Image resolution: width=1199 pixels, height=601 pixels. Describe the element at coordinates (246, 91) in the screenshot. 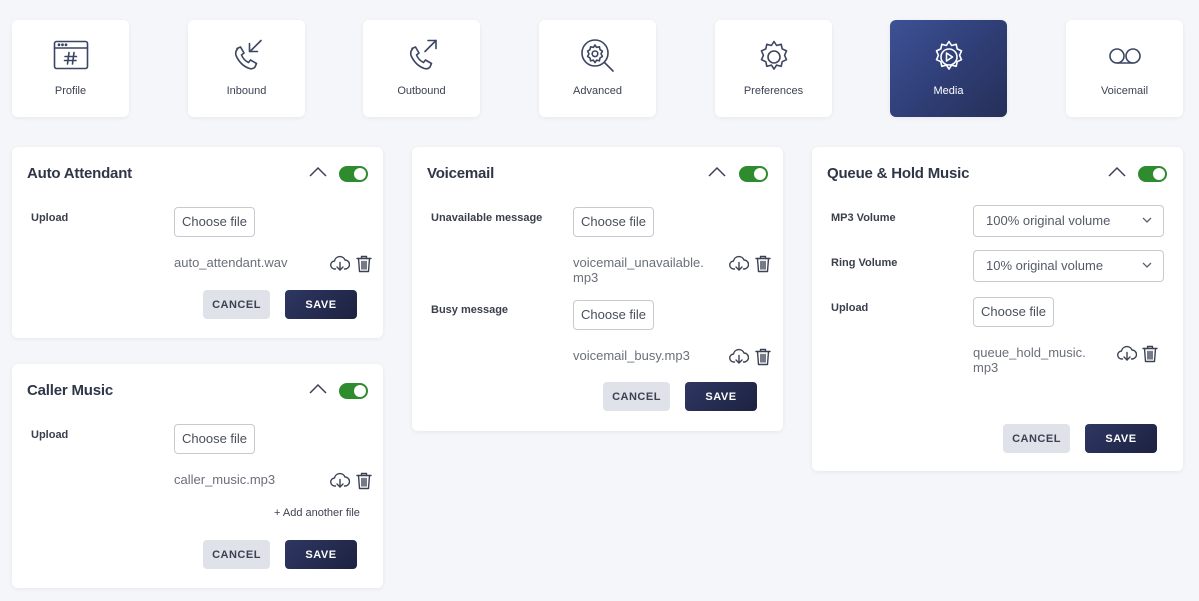

I see `tab-label: Inbound` at that location.